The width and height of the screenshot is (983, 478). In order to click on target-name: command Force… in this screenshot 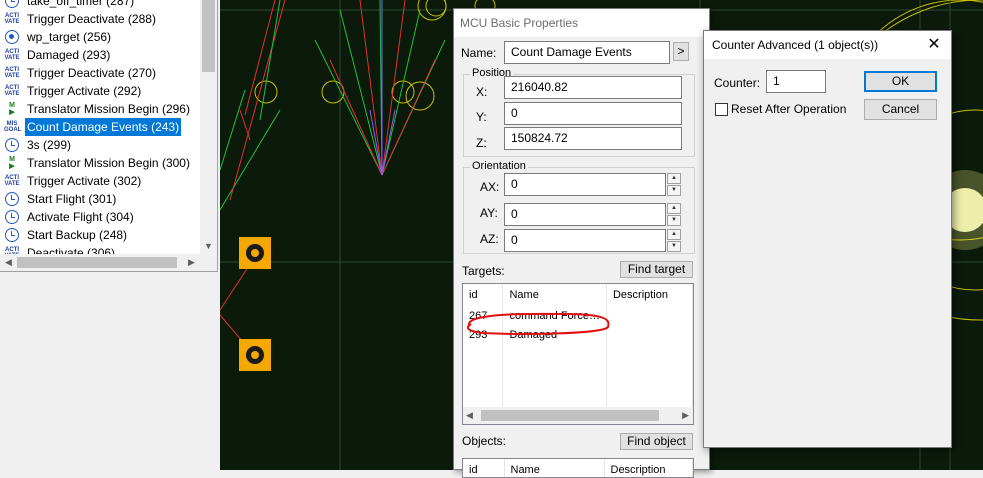, I will do `click(554, 315)`.